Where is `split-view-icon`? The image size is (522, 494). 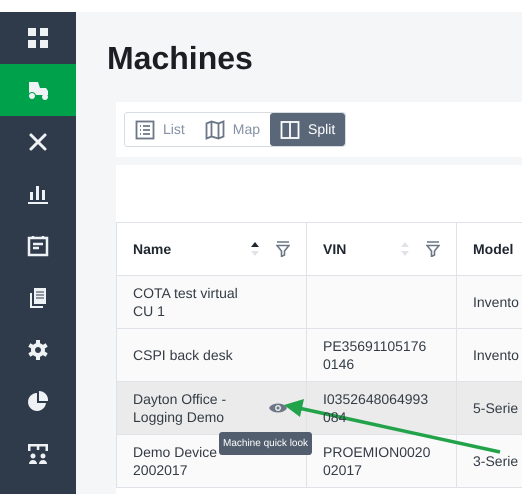 split-view-icon is located at coordinates (290, 130).